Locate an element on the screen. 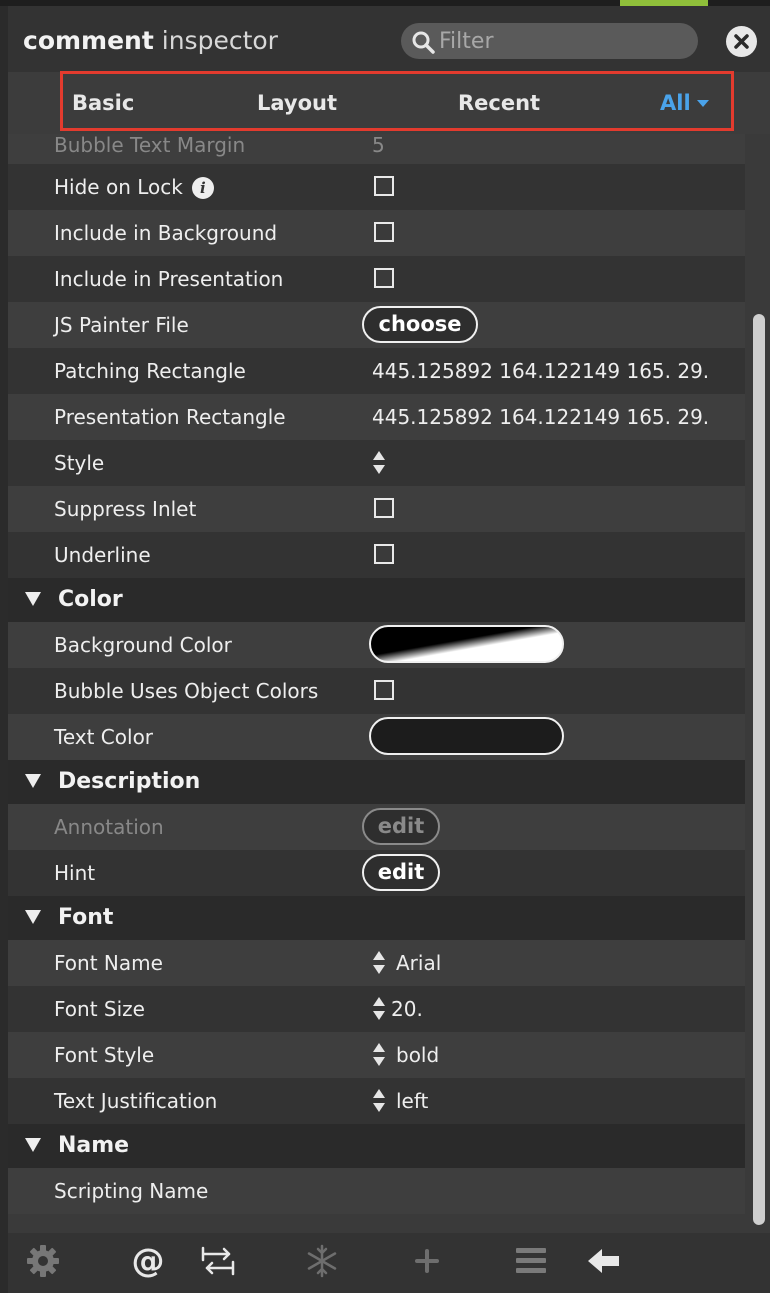 This screenshot has width=770, height=1293. filter-field is located at coordinates (549, 41).